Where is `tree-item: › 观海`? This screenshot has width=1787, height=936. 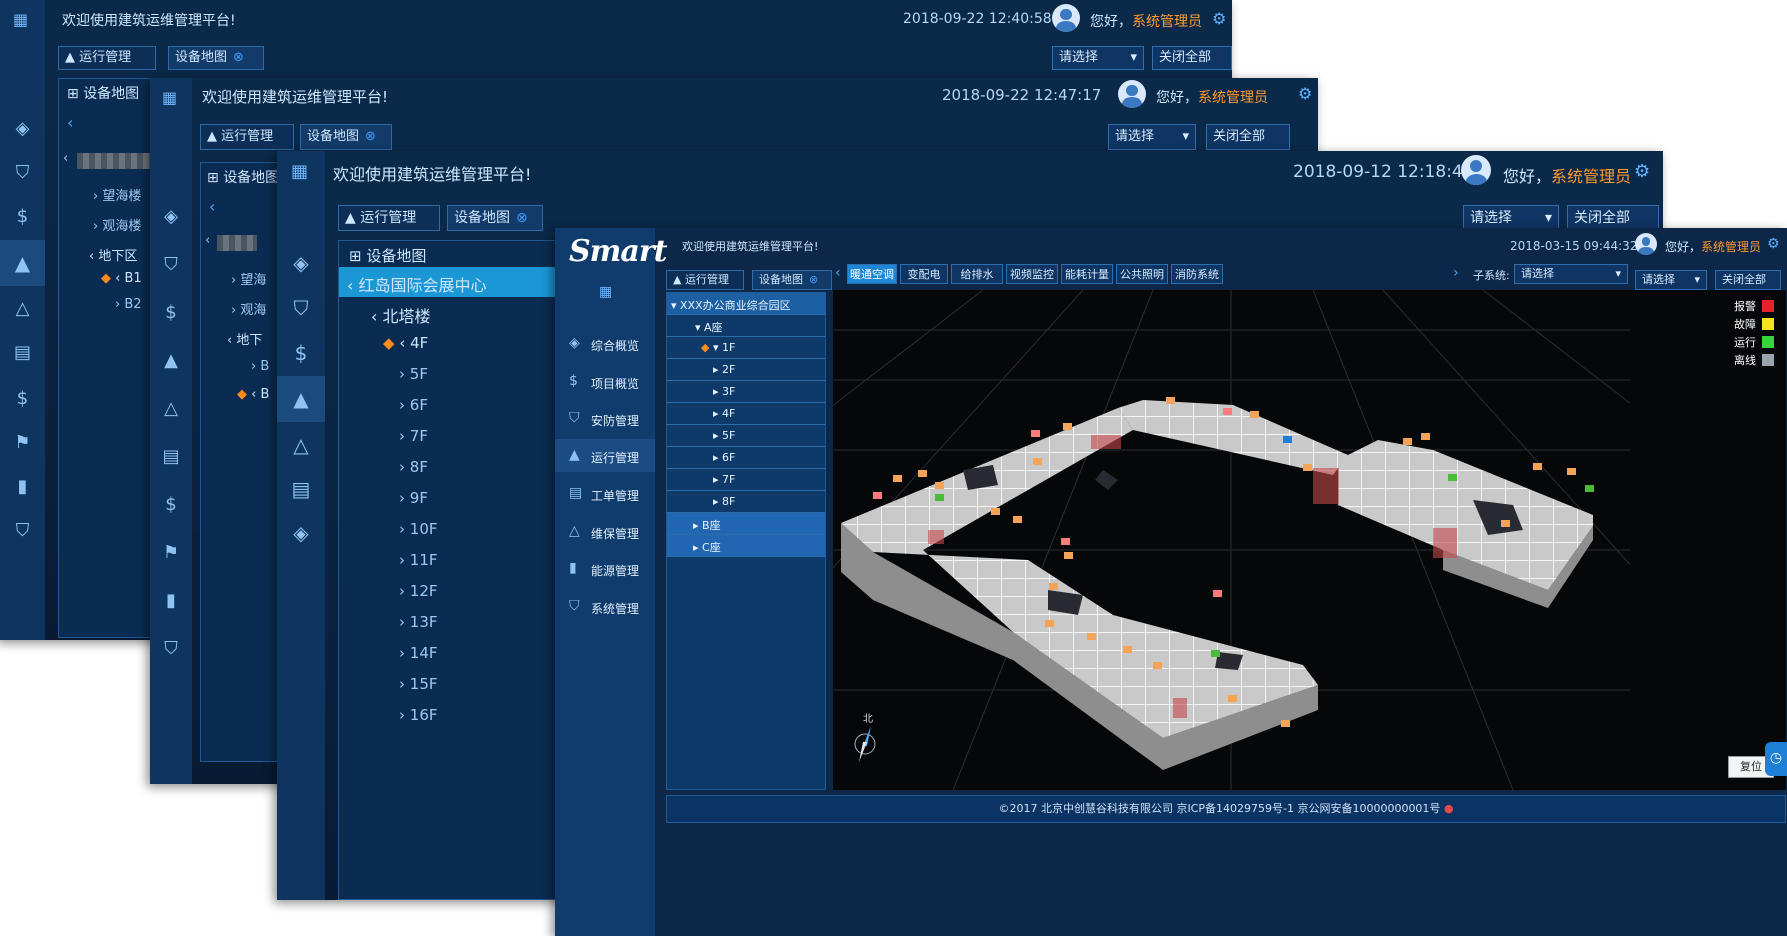 tree-item: › 观海 is located at coordinates (248, 308).